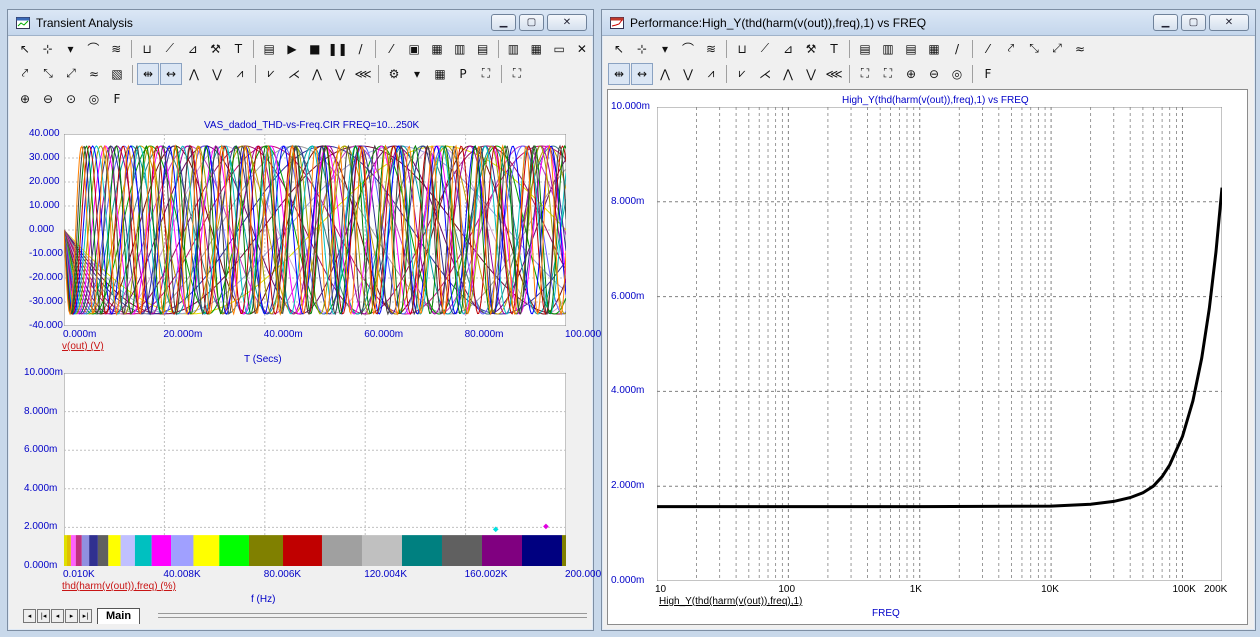  Describe the element at coordinates (71, 99) in the screenshot. I see `toolbar-tool-icon: ⊙` at that location.